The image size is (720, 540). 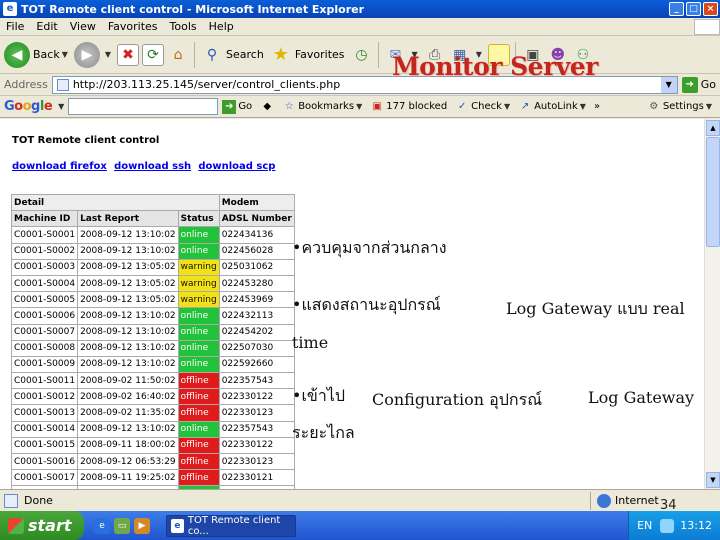 What do you see at coordinates (44, 332) in the screenshot?
I see `cell-machine-id: C0001-S0007` at bounding box center [44, 332].